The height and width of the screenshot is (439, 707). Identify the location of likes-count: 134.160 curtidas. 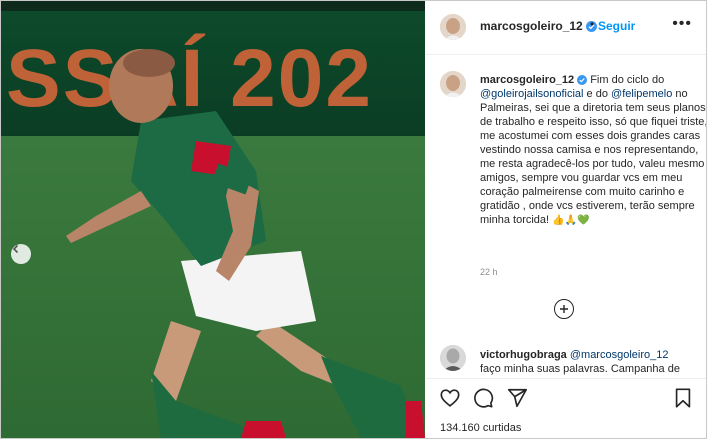
(480, 428).